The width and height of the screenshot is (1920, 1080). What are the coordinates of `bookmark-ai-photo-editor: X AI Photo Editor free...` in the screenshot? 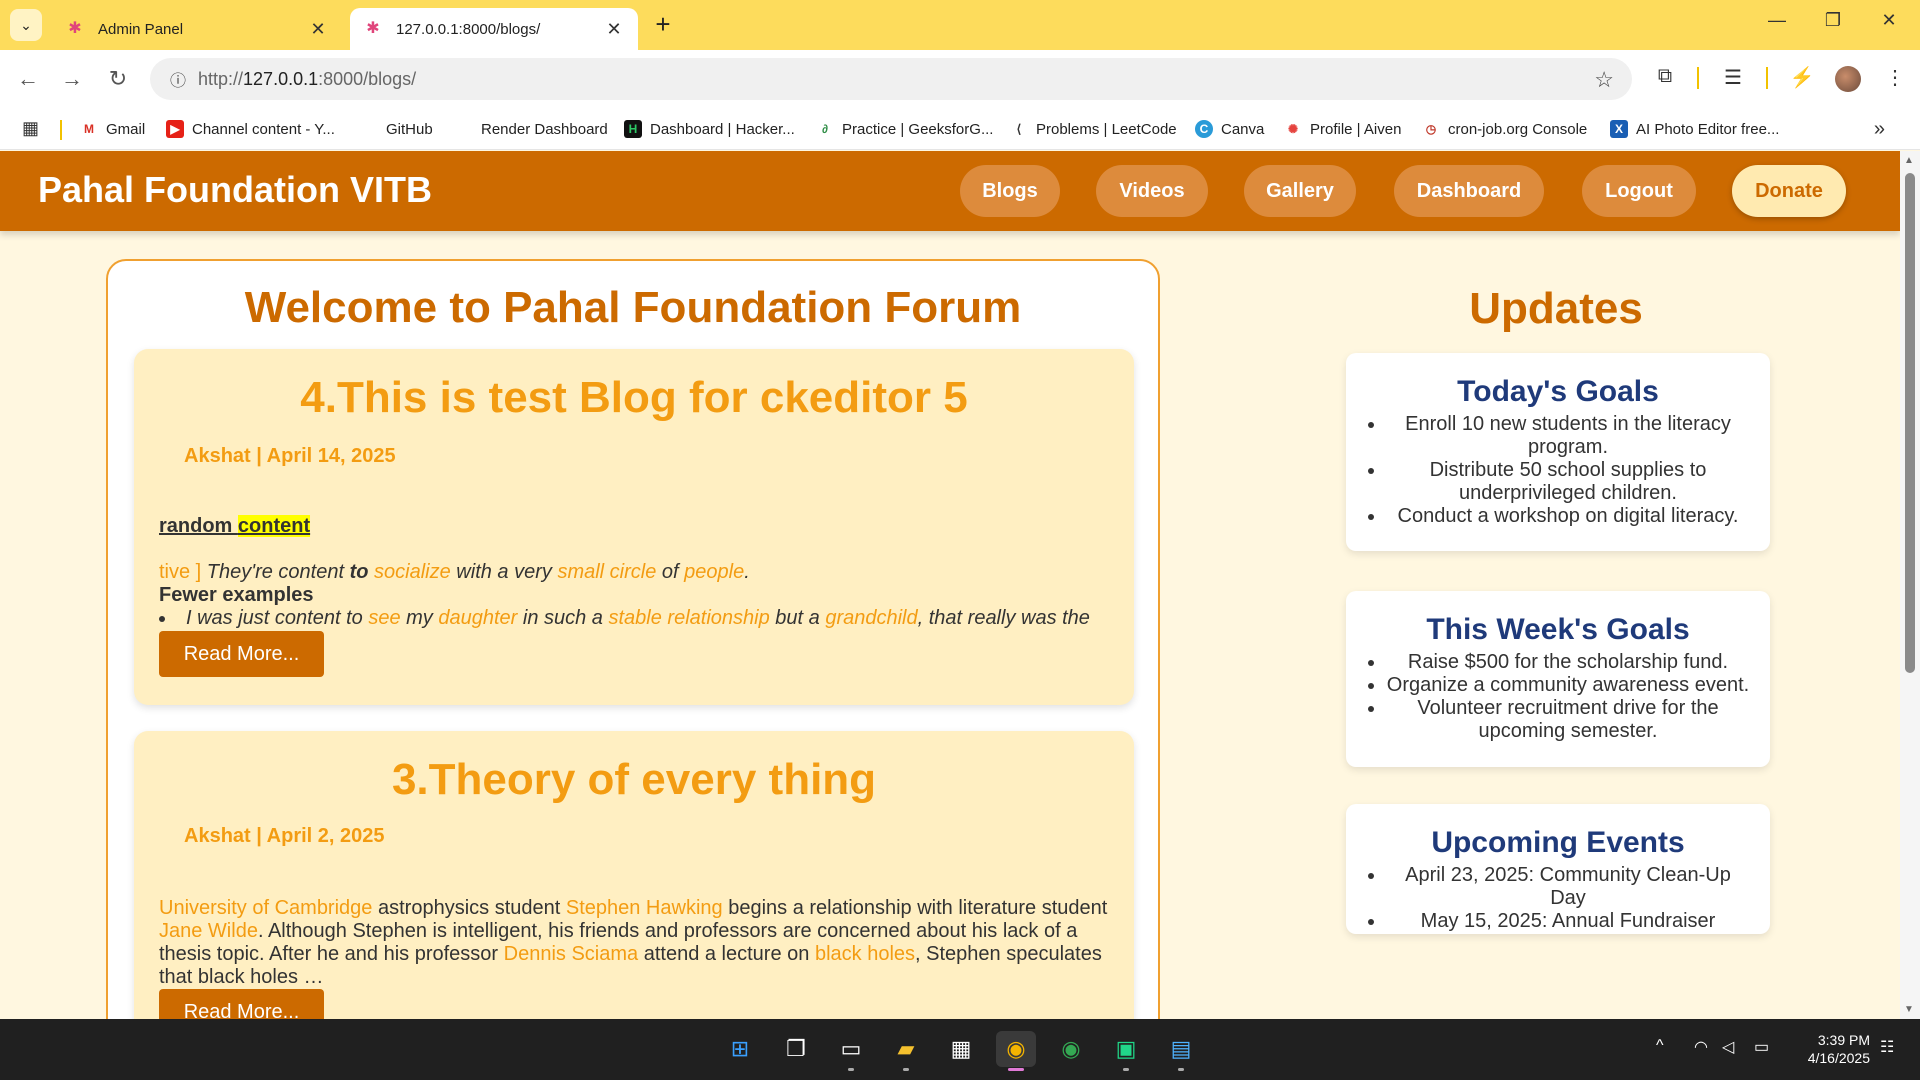 It's located at (1694, 129).